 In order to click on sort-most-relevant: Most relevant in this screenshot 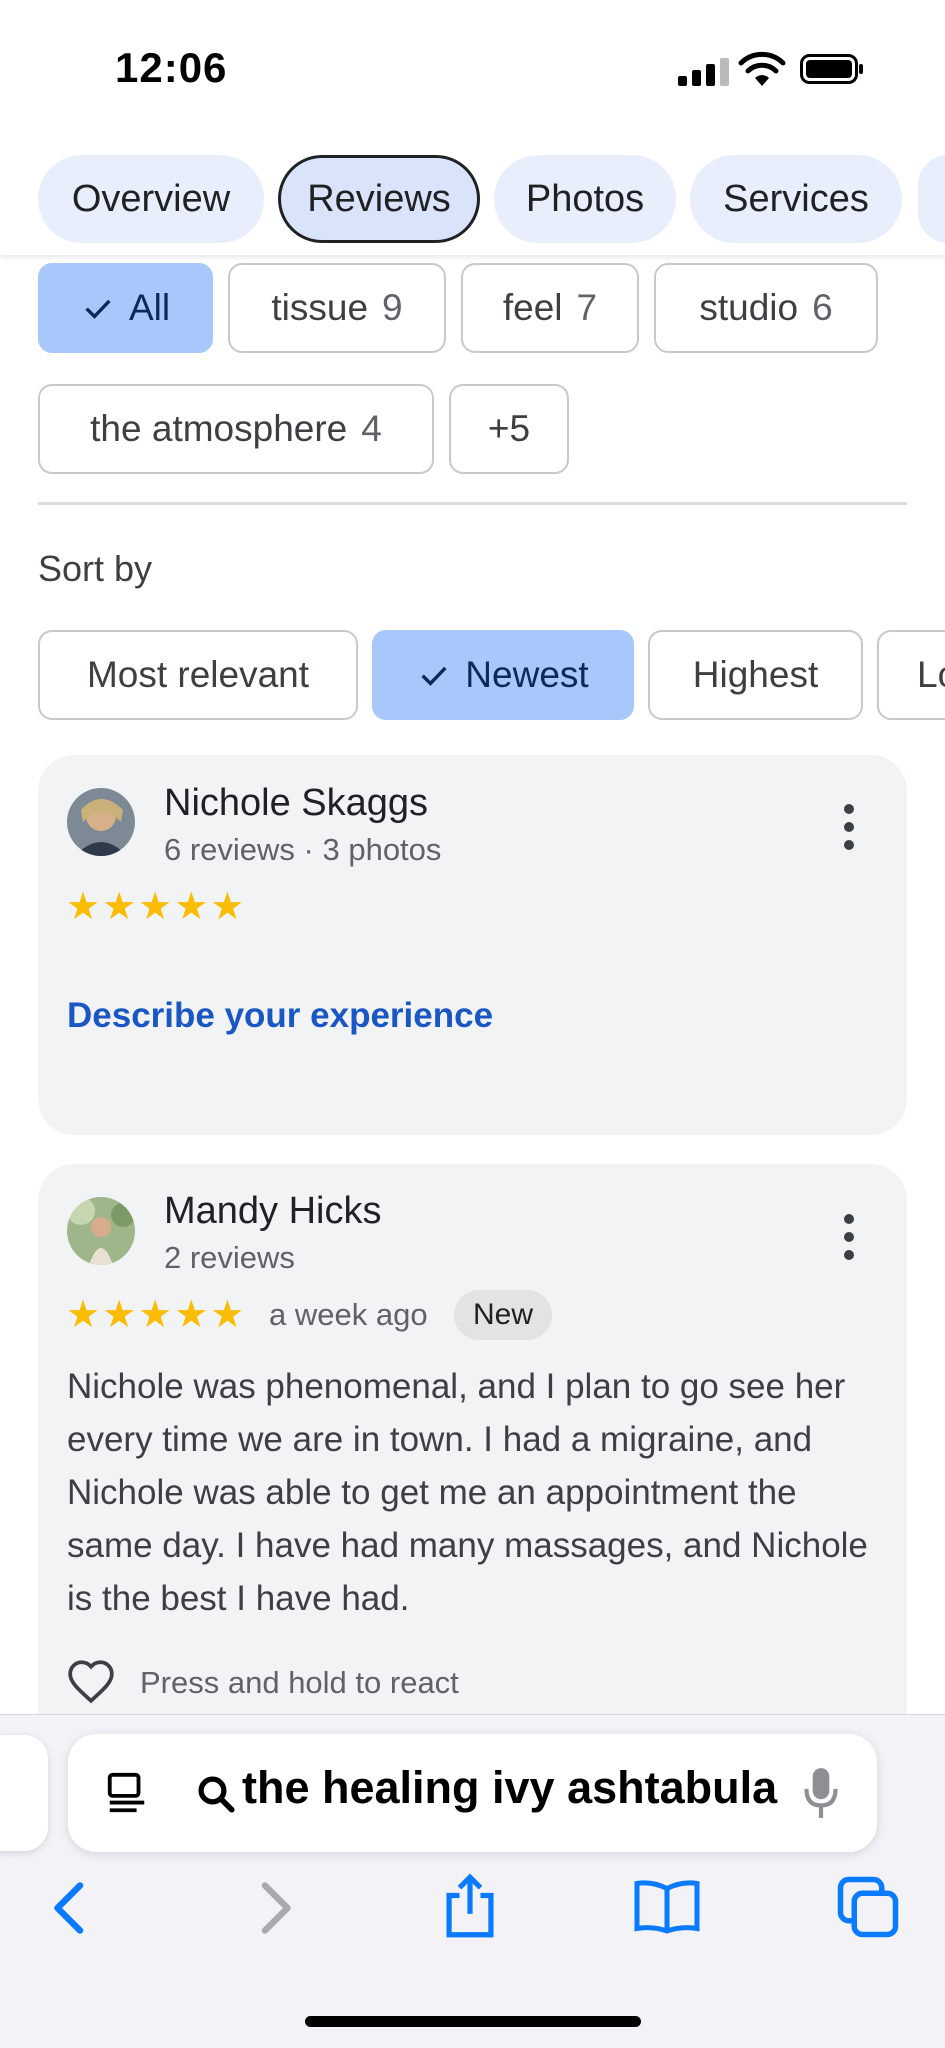, I will do `click(198, 675)`.